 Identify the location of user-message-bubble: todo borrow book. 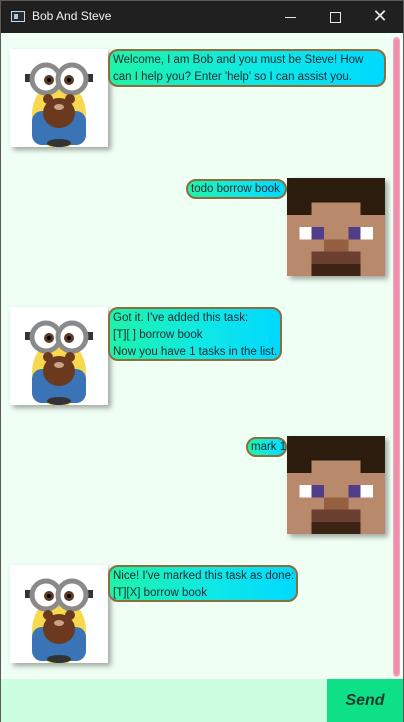
(236, 189).